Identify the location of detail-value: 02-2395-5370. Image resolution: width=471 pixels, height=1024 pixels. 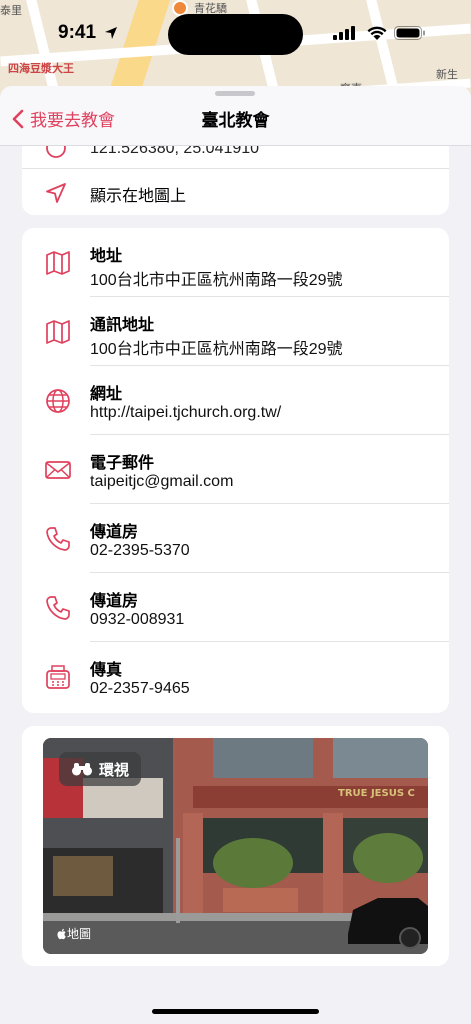
(140, 550).